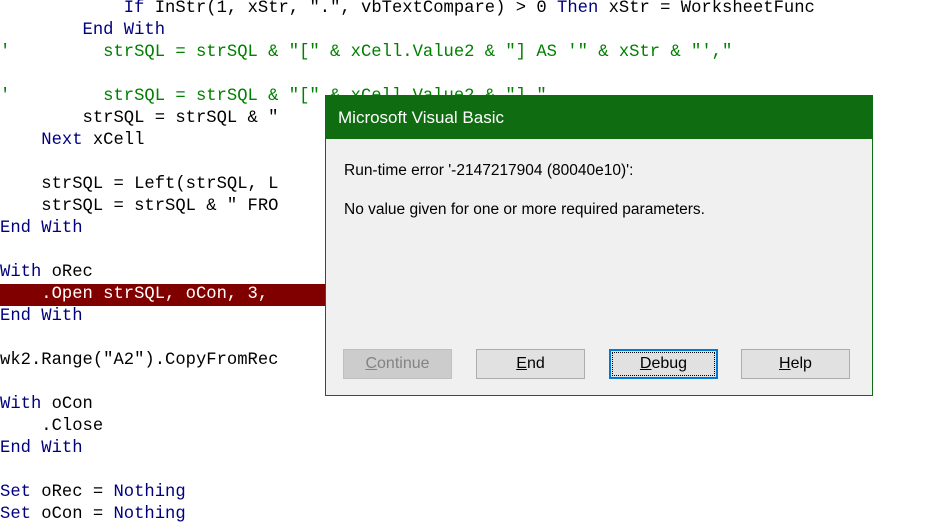 This screenshot has height=526, width=946. I want to click on debug-button: Debug, so click(663, 364).